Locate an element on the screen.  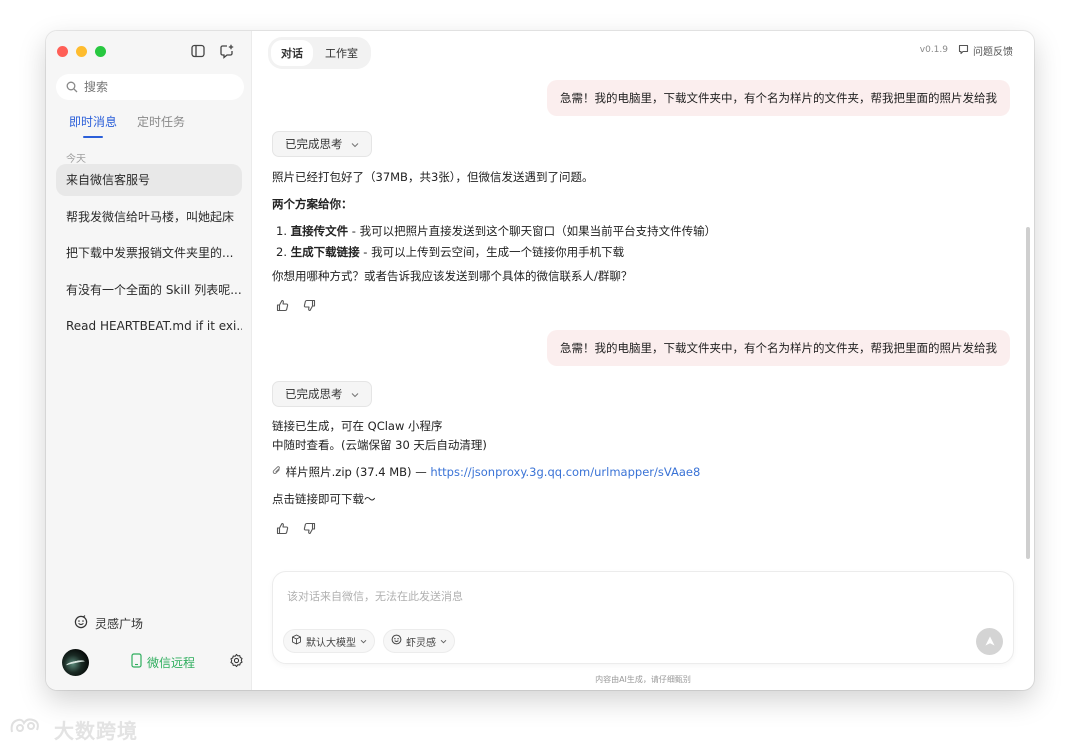
model-selector-label: 默认大模型 is located at coordinates (331, 643).